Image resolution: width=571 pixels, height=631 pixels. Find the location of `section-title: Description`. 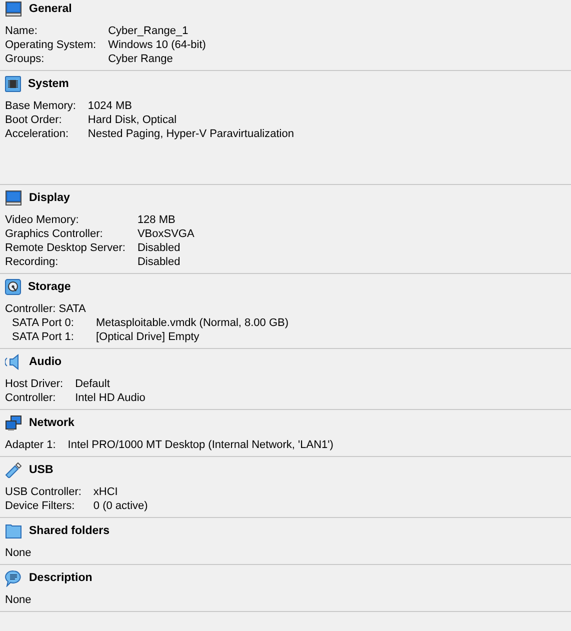

section-title: Description is located at coordinates (60, 578).